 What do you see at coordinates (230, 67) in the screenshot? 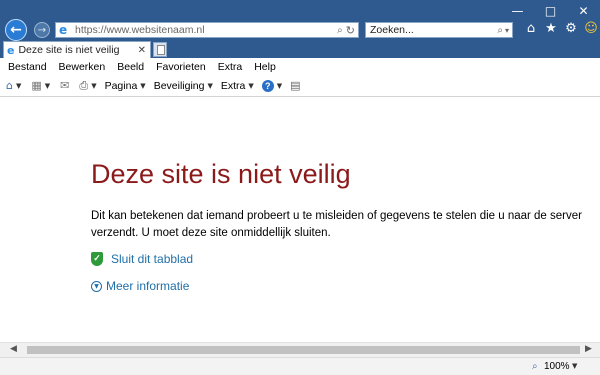
I see `menu-extra: Extra` at bounding box center [230, 67].